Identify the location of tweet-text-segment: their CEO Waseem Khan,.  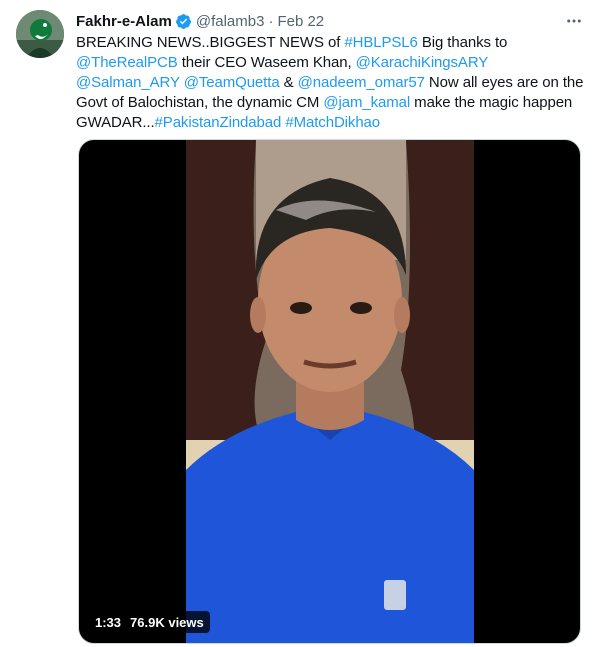
(266, 62).